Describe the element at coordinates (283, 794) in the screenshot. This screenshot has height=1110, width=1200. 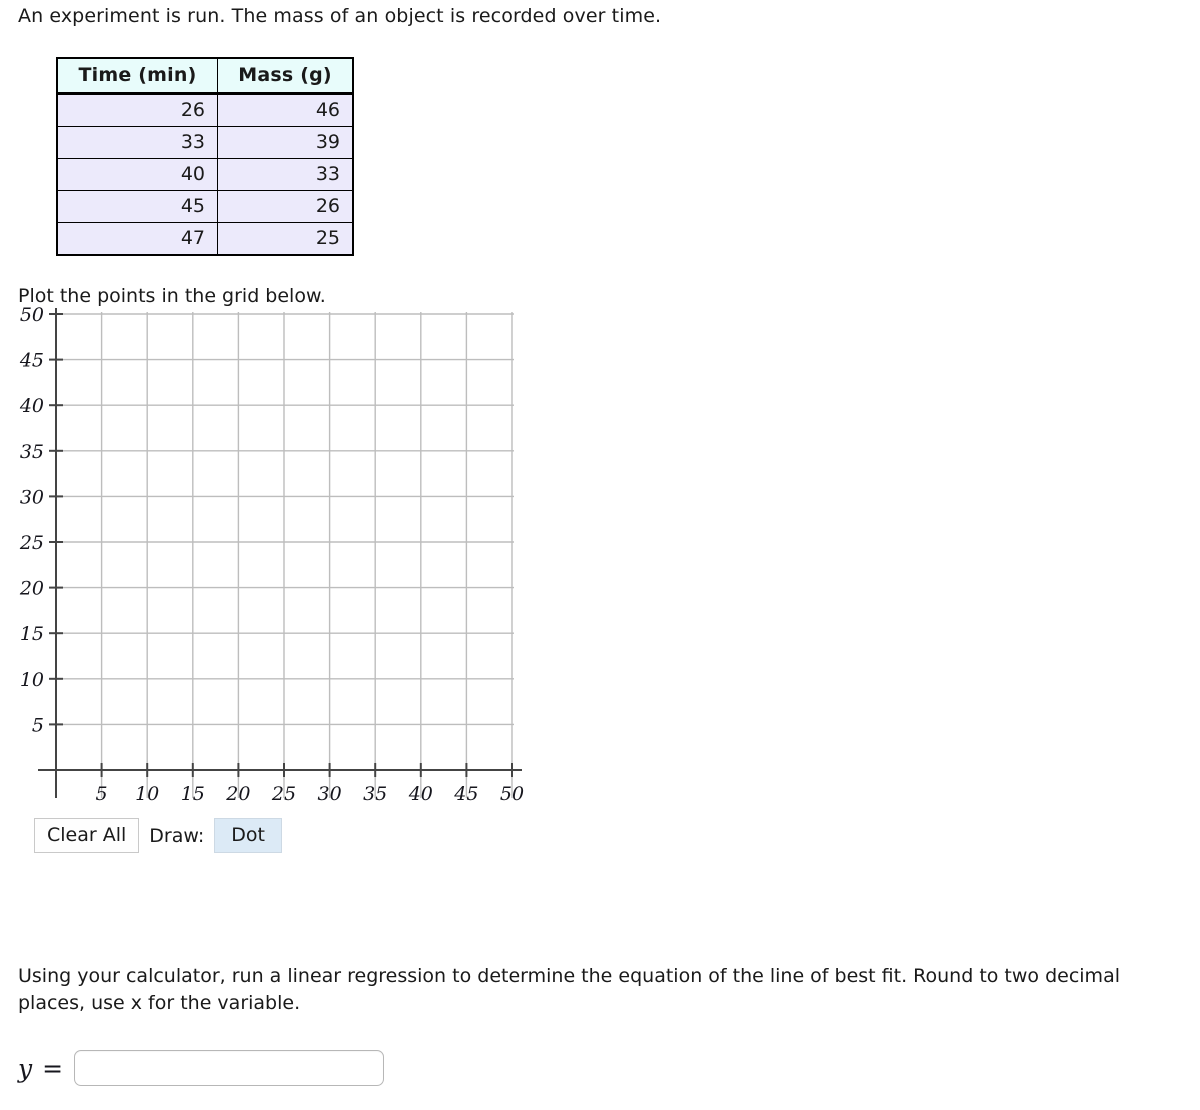
I see `x-axis-tick-label: 25` at that location.